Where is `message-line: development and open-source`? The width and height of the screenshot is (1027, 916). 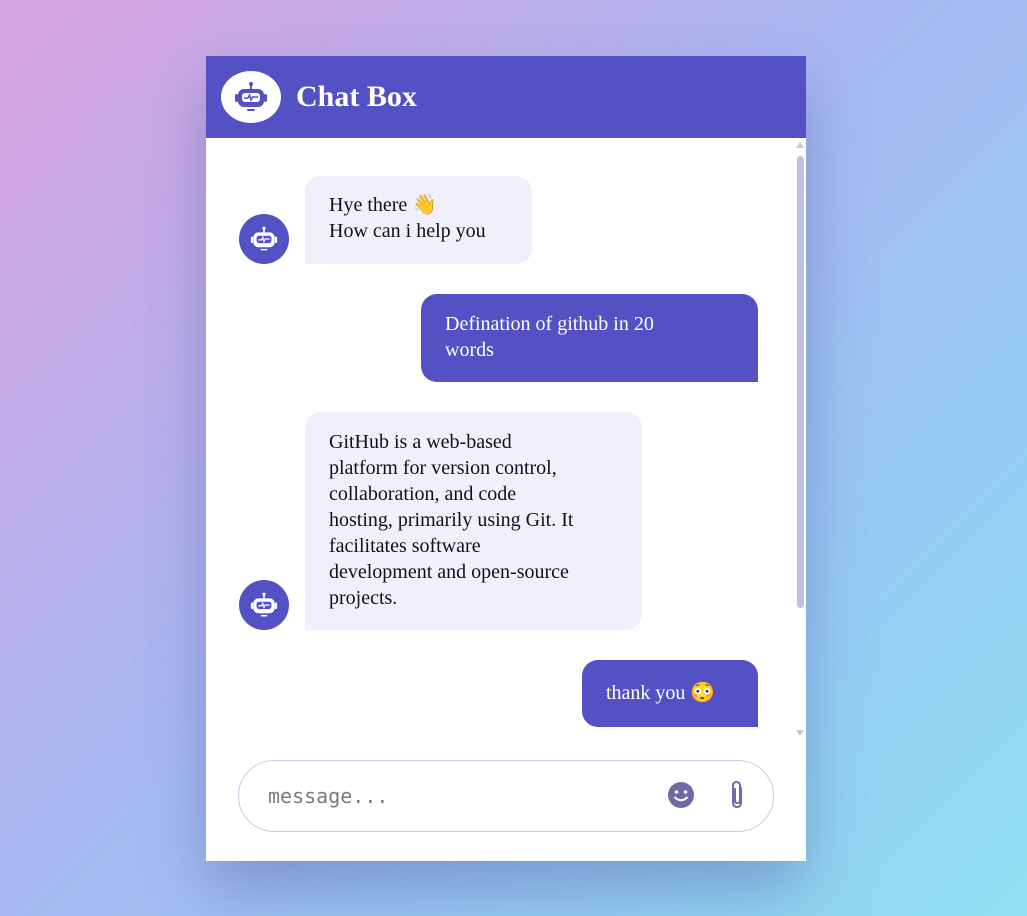 message-line: development and open-source is located at coordinates (449, 572).